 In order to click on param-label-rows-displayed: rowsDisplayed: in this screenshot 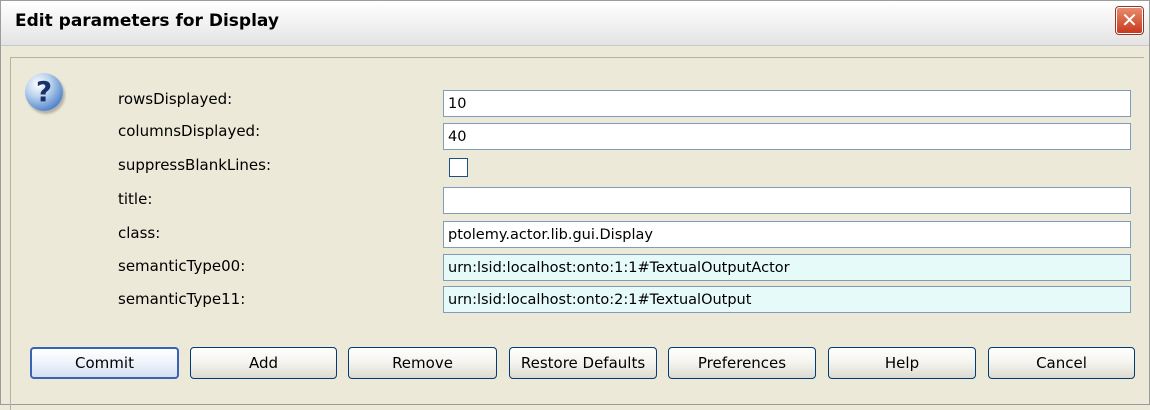, I will do `click(175, 99)`.